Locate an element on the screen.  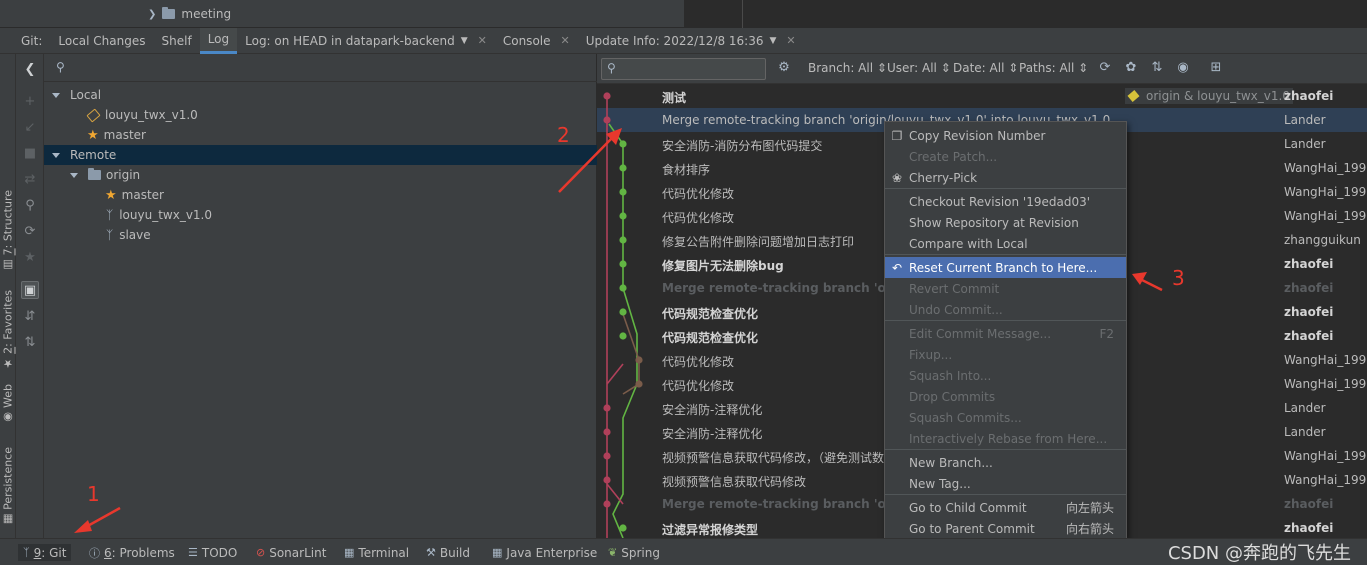
tab-update-info: Update Info: 2022/12/8 16:36 ▼ ✕ is located at coordinates (691, 41).